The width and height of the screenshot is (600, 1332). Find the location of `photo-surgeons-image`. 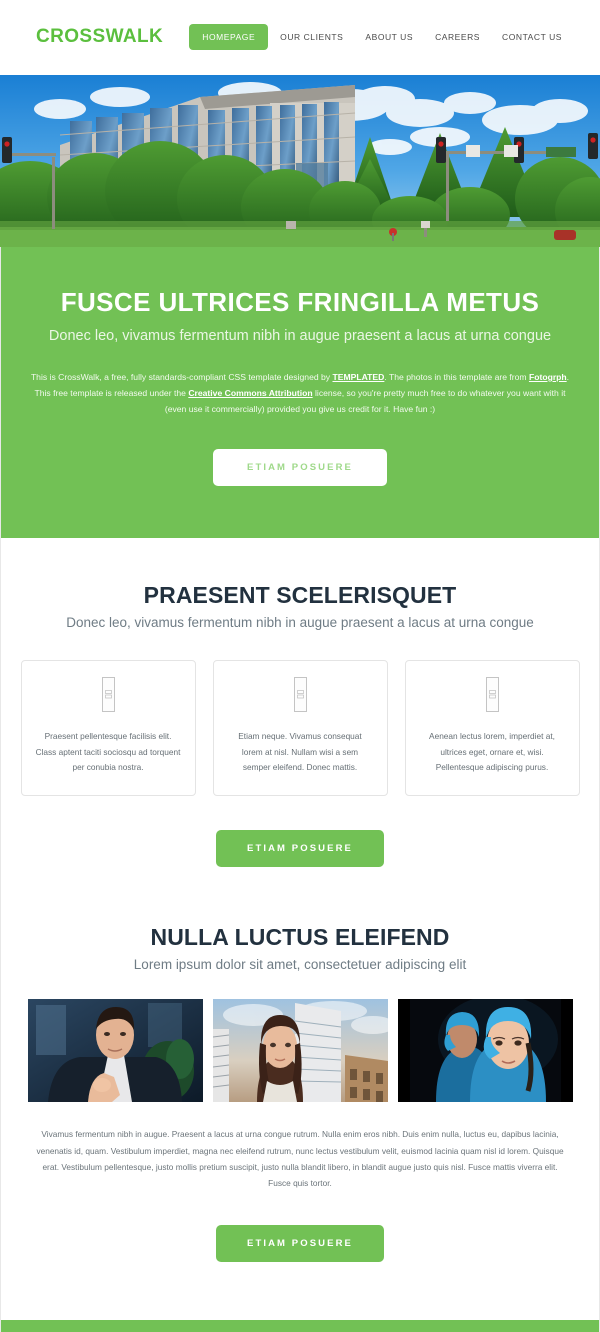

photo-surgeons-image is located at coordinates (485, 1051).